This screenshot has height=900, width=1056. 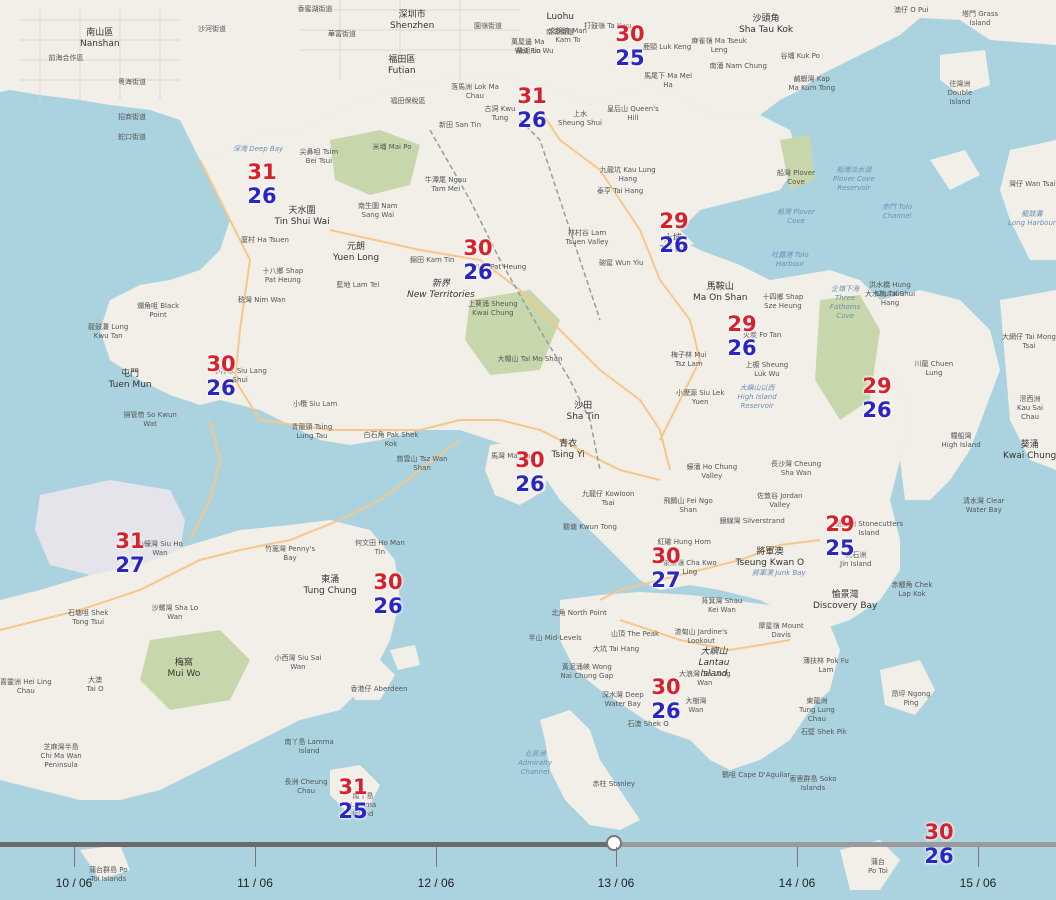 I want to click on place-label: 塔門 Grass Island, so click(x=980, y=18).